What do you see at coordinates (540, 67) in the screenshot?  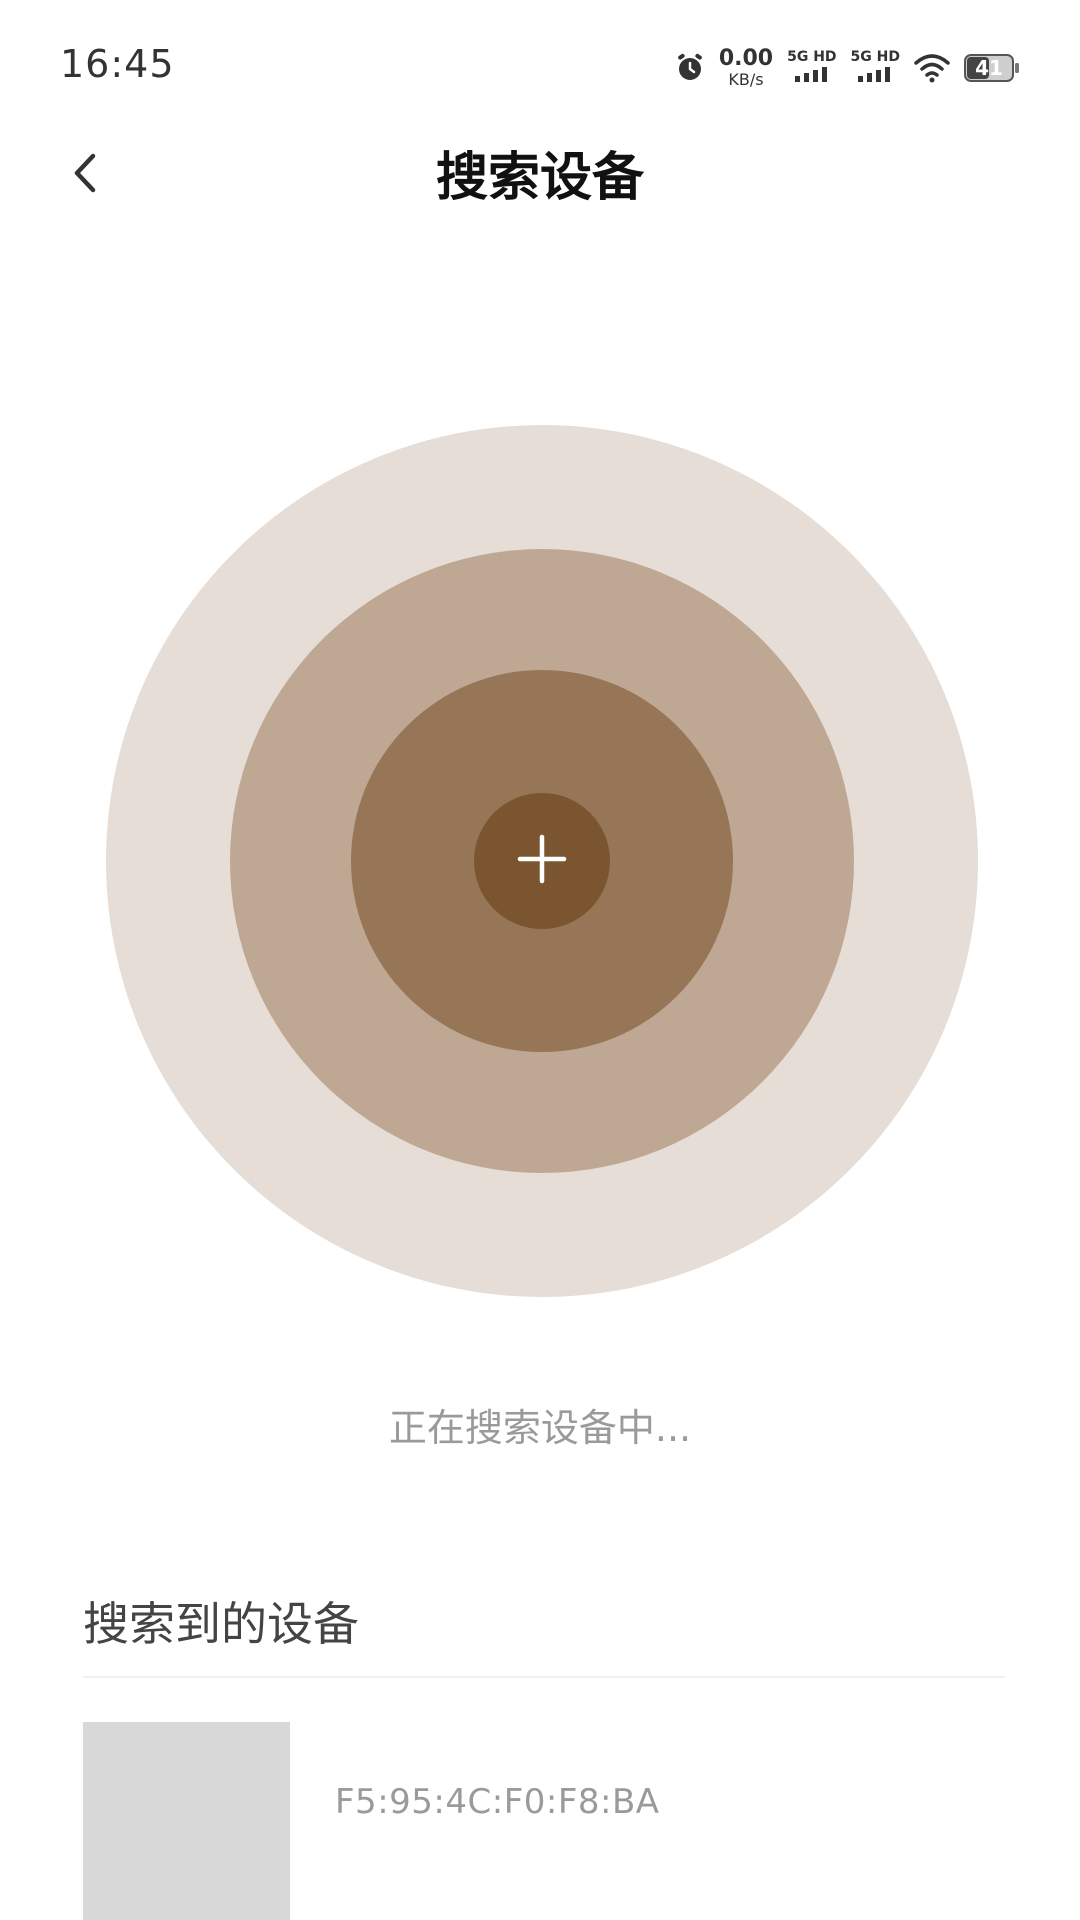 I see `status-bar: 16:45 0.00 KB/s 5G HD 5G HD 41` at bounding box center [540, 67].